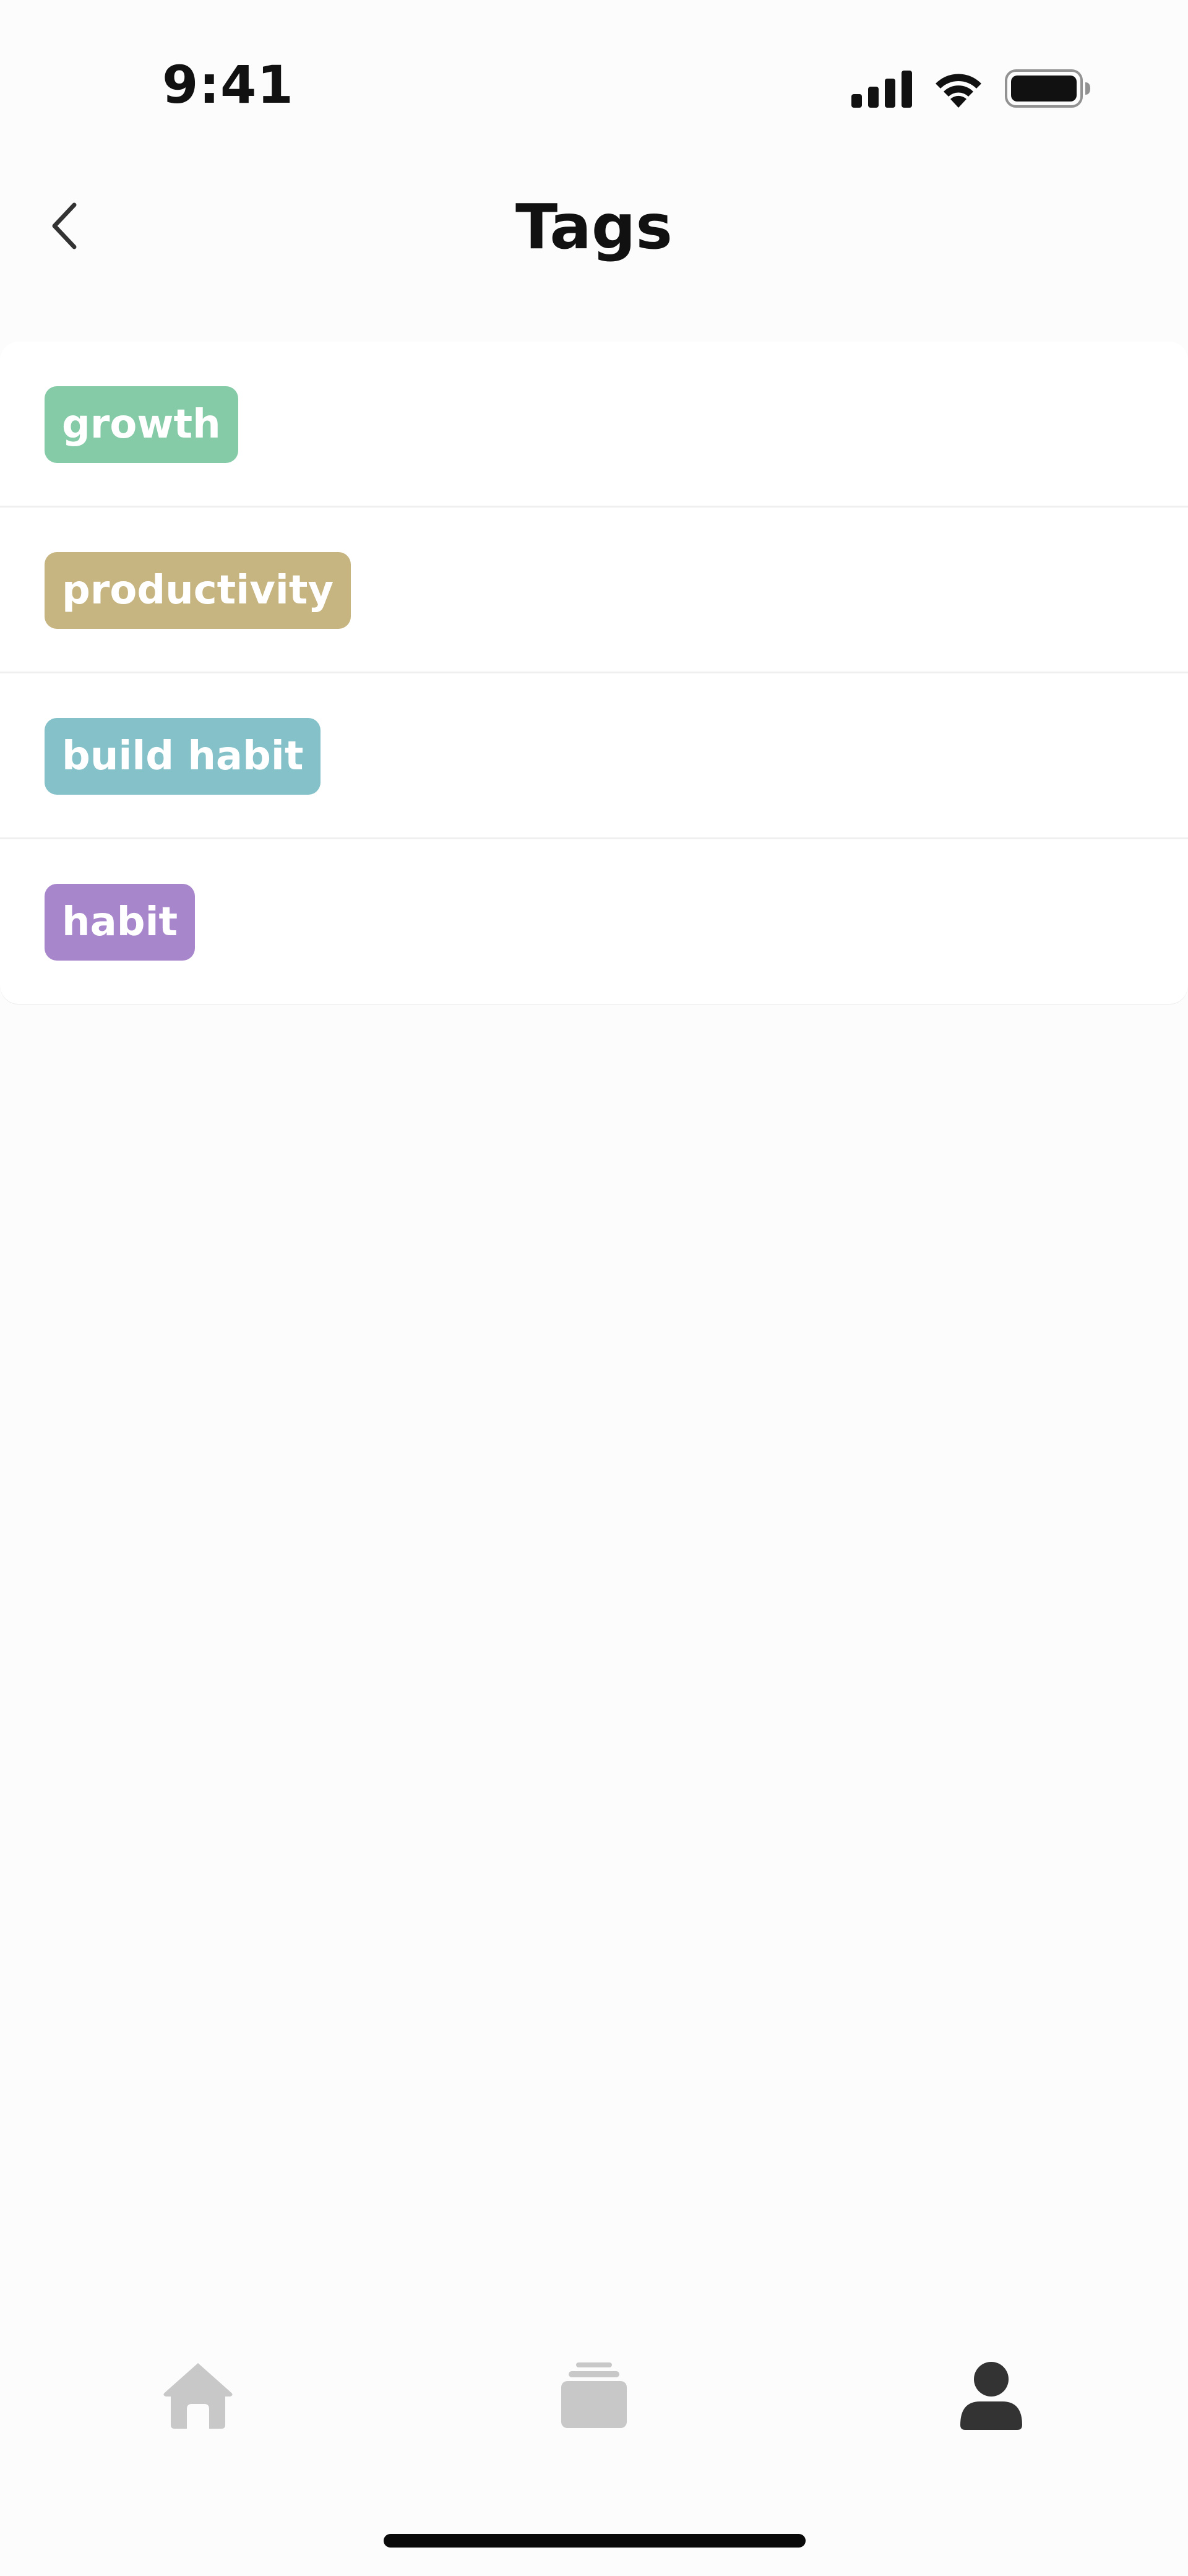 Image resolution: width=1188 pixels, height=2576 pixels. Describe the element at coordinates (594, 425) in the screenshot. I see `tag-row-growth: growth` at that location.